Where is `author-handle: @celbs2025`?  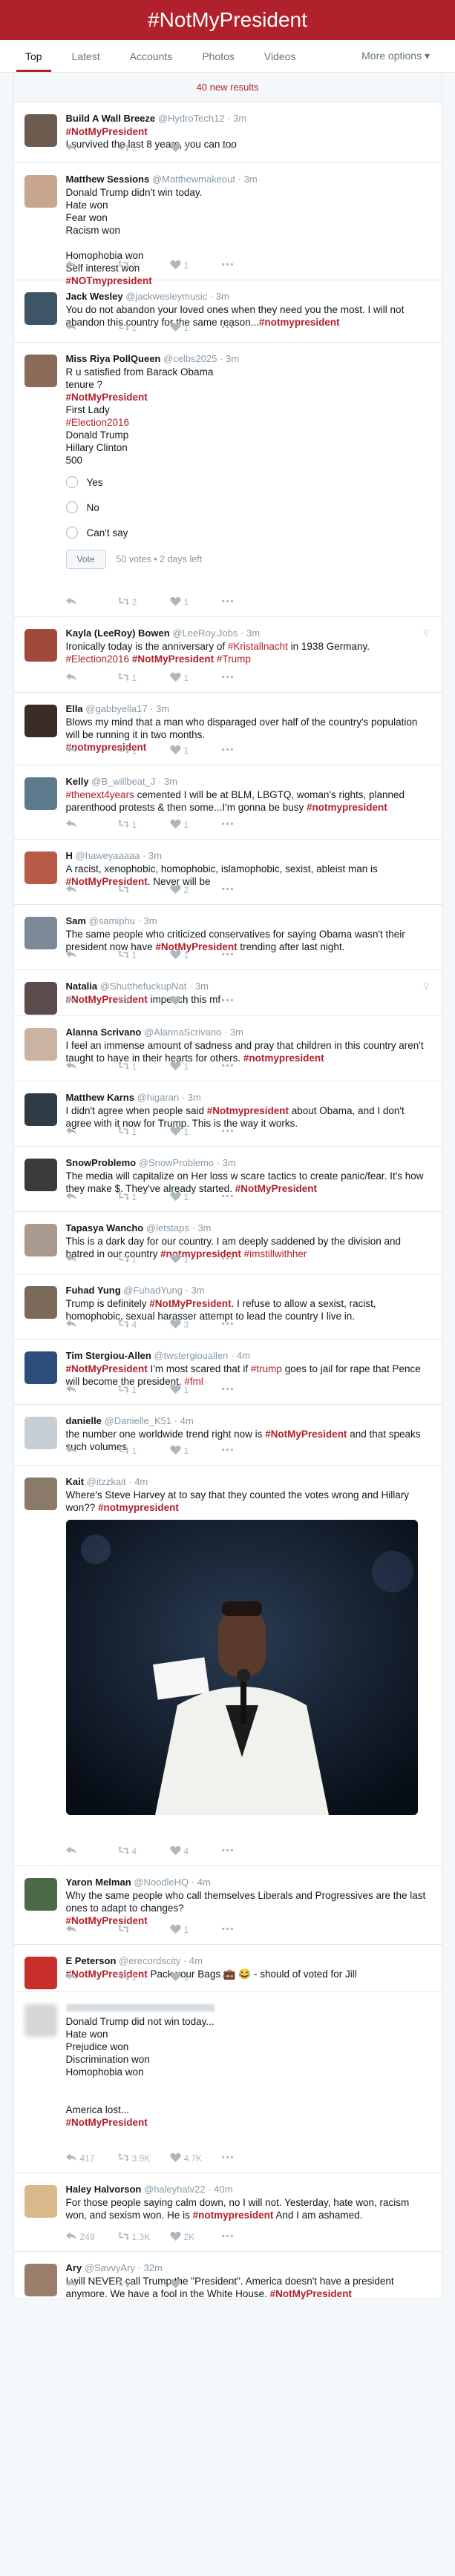 author-handle: @celbs2025 is located at coordinates (190, 358).